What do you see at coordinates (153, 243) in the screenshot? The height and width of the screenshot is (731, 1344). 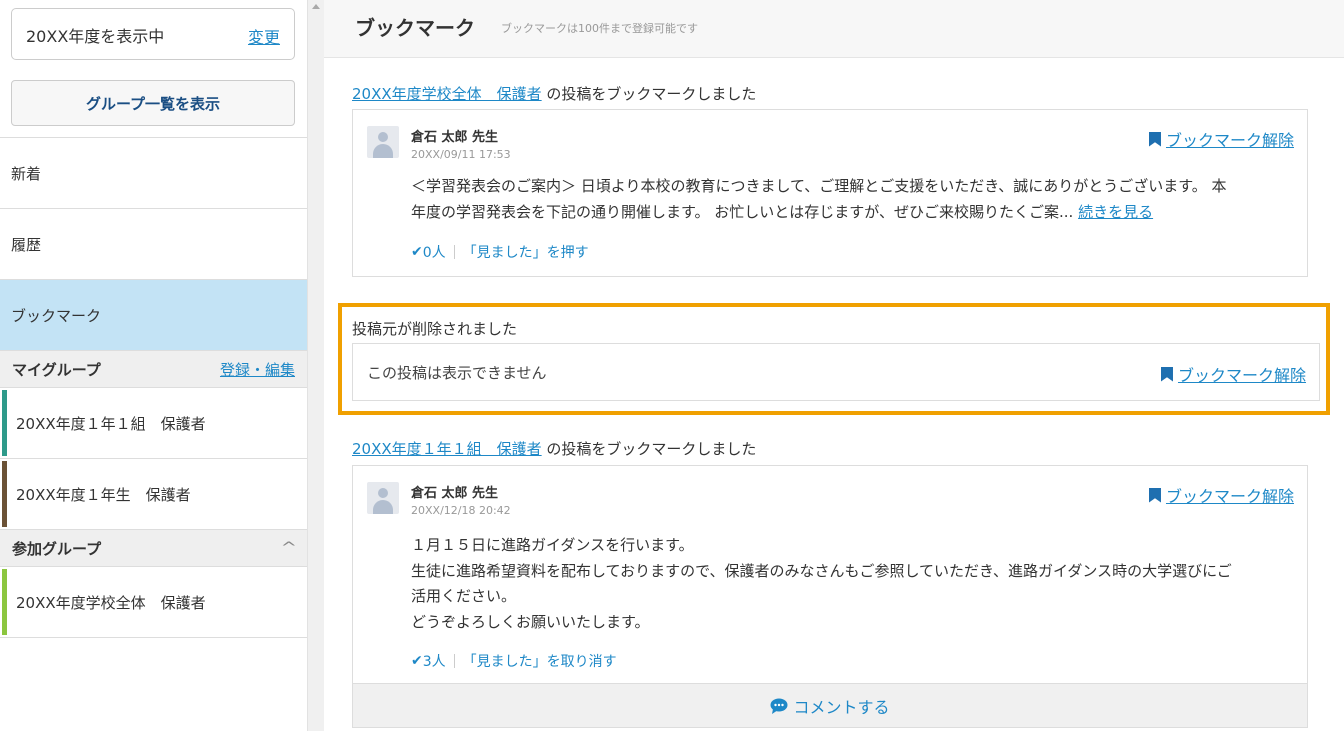 I see `nav-item-history: 履歴` at bounding box center [153, 243].